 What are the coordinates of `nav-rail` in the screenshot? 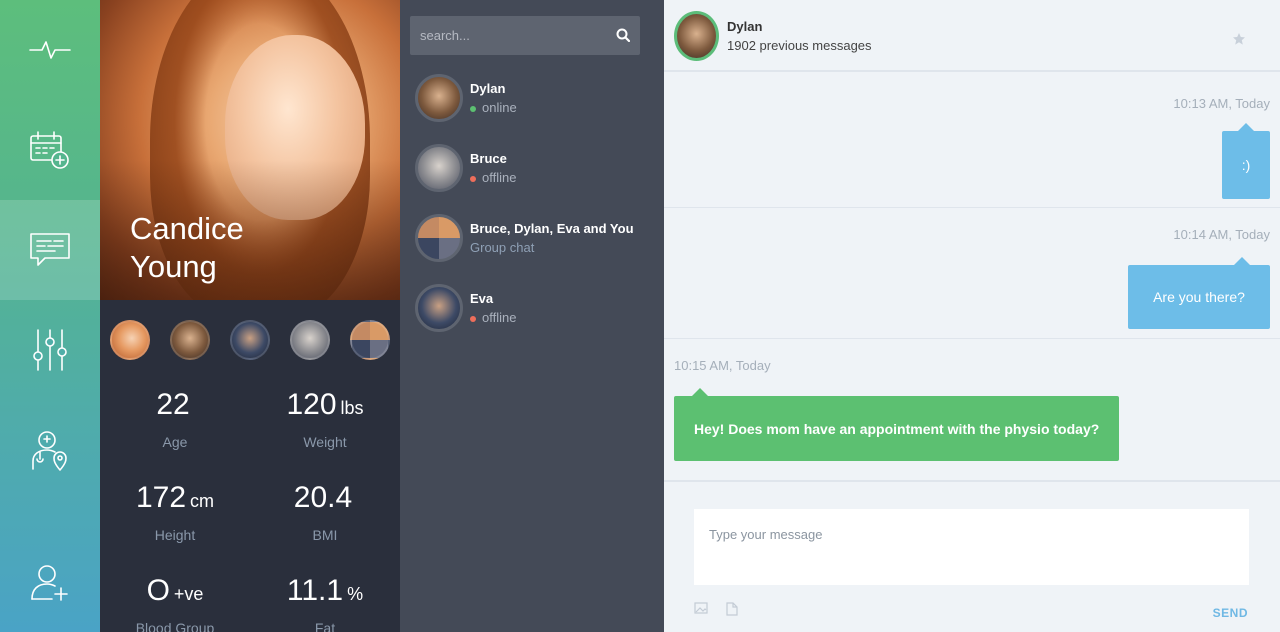 It's located at (50, 316).